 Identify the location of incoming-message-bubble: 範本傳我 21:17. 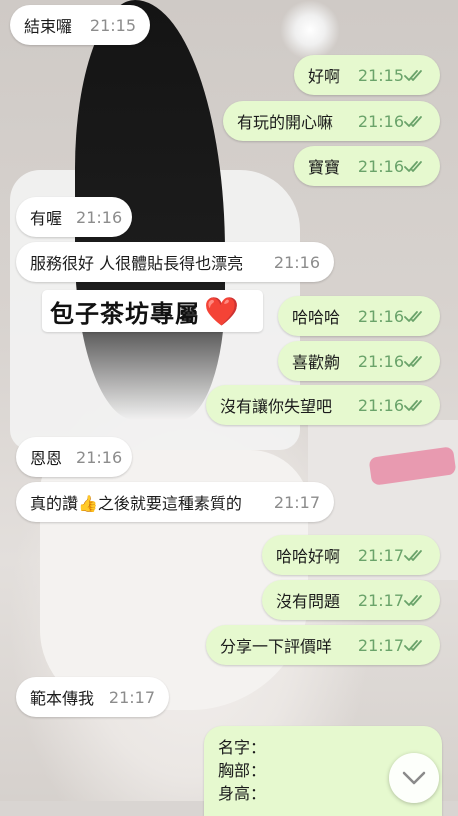
(92, 697).